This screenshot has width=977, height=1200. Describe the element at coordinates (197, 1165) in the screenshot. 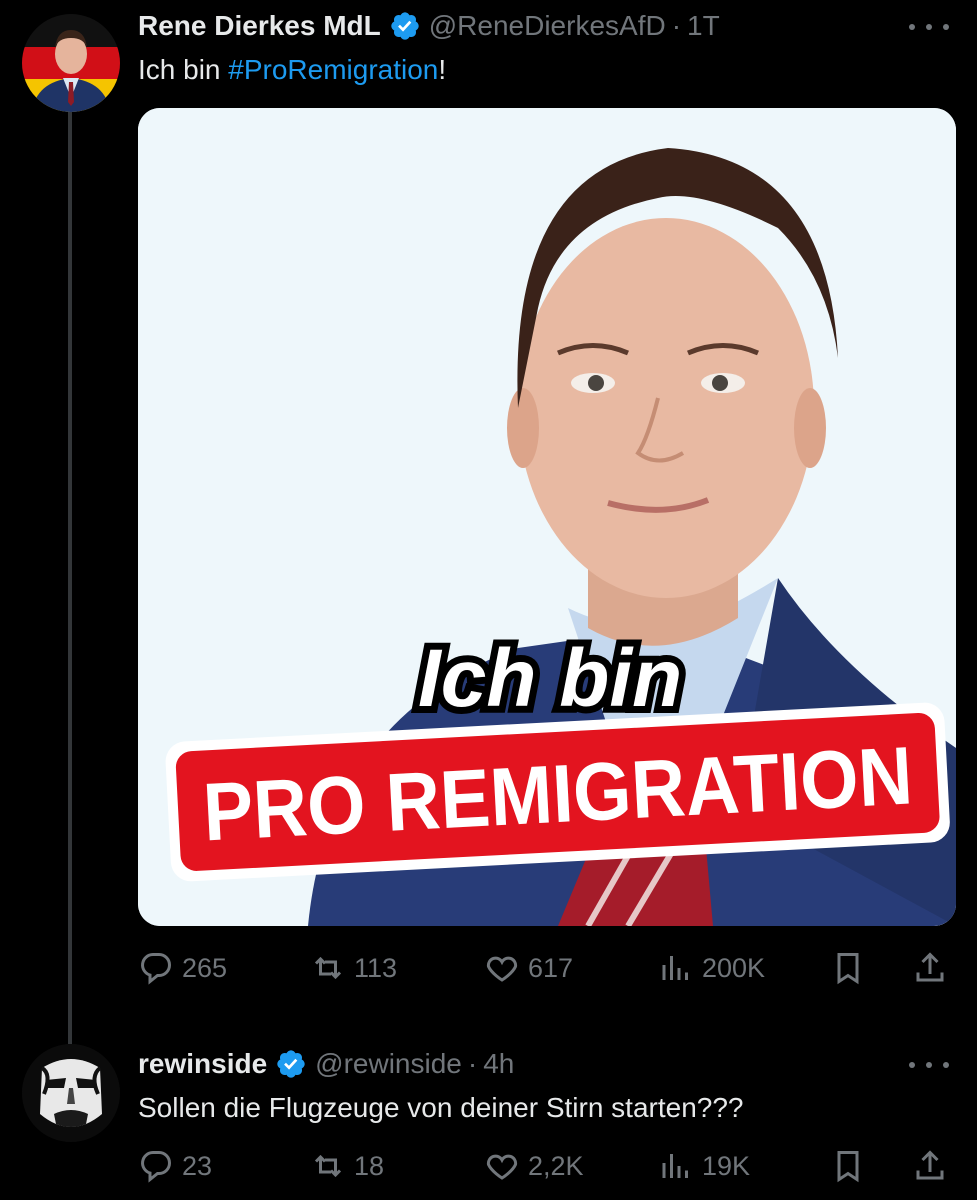

I see `reply-count: 23` at that location.